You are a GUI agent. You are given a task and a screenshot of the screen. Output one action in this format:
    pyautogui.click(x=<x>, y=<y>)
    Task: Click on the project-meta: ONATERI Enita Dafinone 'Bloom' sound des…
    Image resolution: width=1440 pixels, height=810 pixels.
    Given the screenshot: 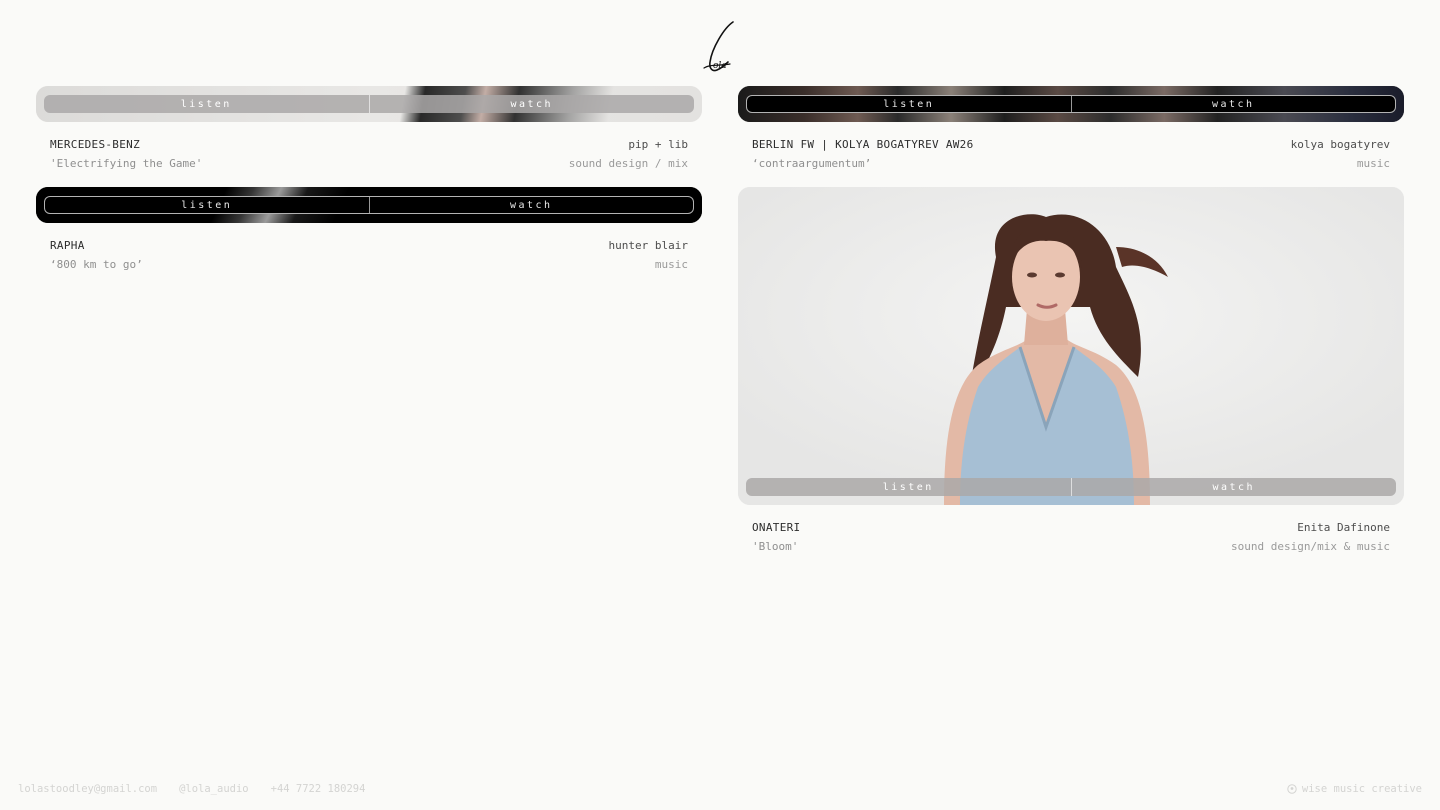 What is the action you would take?
    pyautogui.click(x=1071, y=537)
    